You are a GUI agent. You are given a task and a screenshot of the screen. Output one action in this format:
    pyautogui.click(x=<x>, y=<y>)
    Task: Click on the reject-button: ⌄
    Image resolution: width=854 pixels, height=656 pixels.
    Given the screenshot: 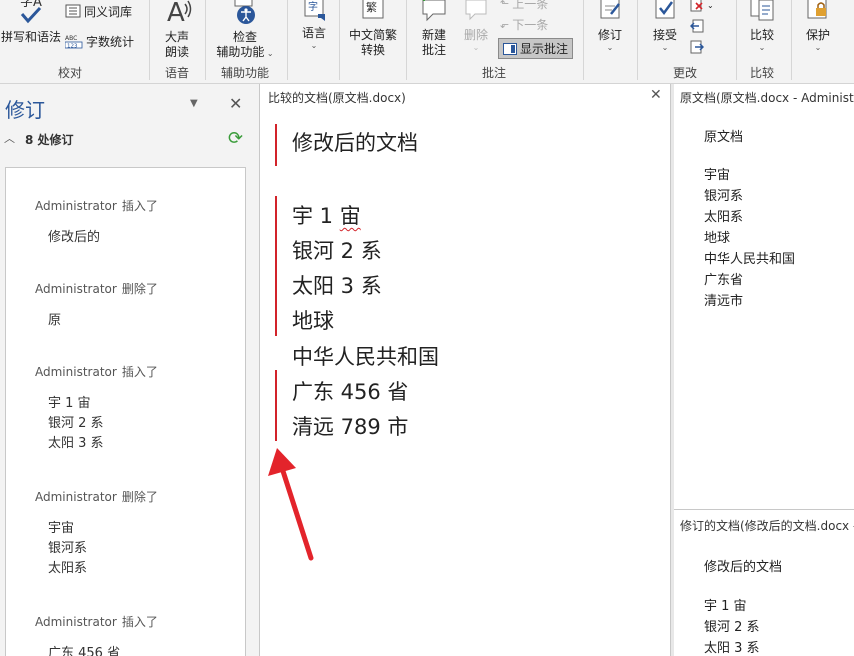 What is the action you would take?
    pyautogui.click(x=702, y=7)
    